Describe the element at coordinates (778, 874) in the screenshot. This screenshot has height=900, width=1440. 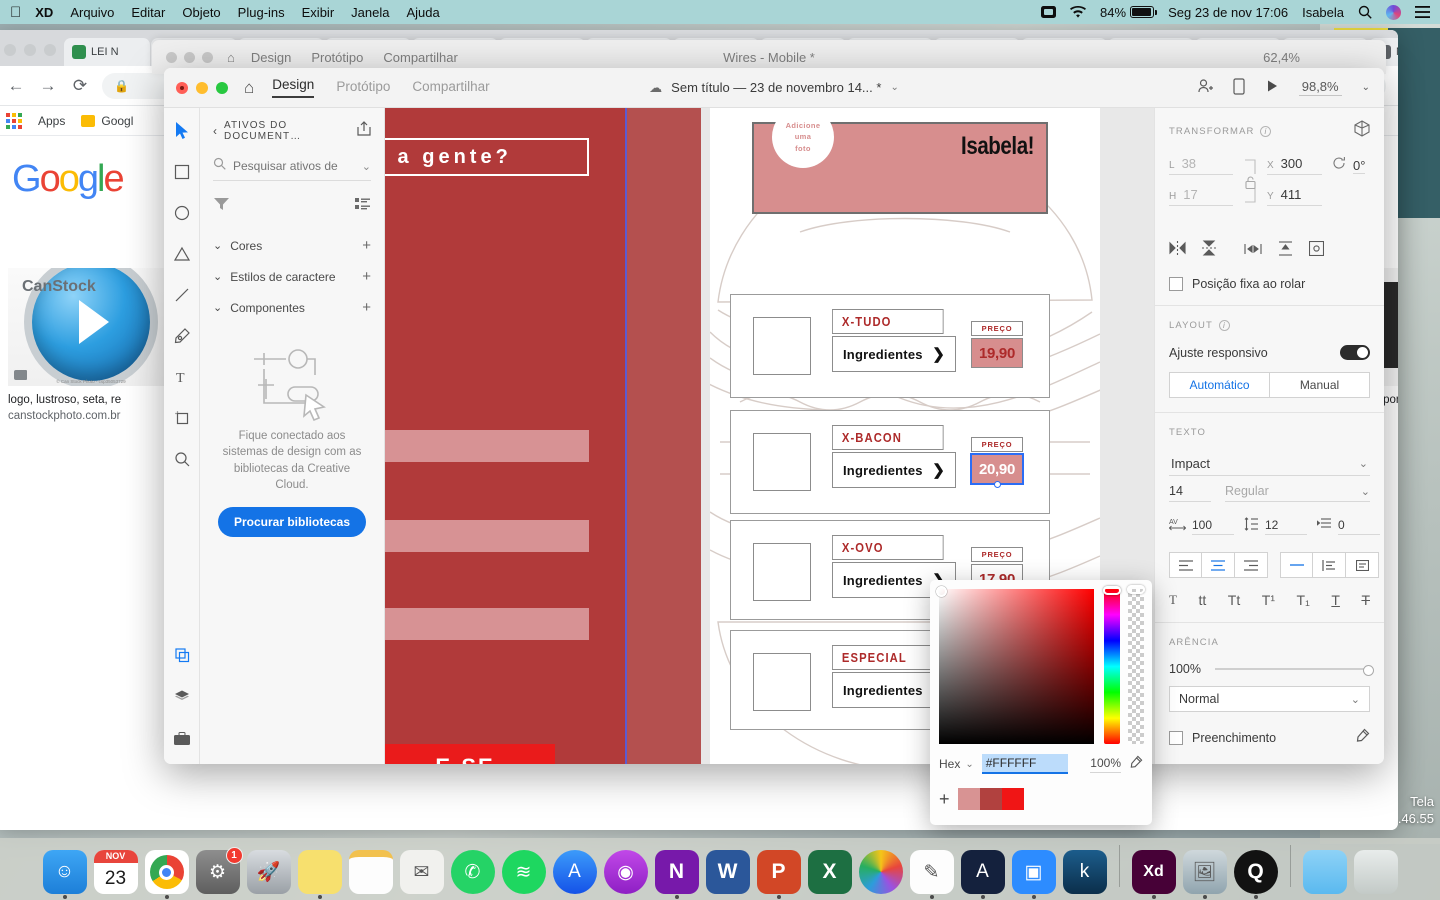
I see `dock-item-powerpoint: P` at that location.